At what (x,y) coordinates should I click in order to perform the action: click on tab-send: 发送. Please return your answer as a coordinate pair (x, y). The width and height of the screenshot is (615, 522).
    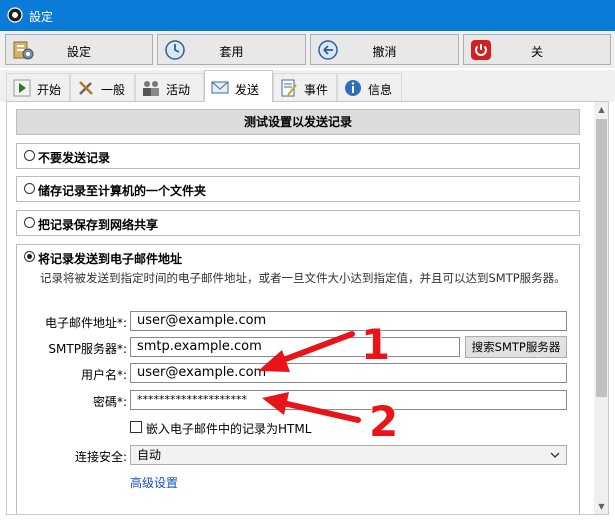
    Looking at the image, I should click on (238, 86).